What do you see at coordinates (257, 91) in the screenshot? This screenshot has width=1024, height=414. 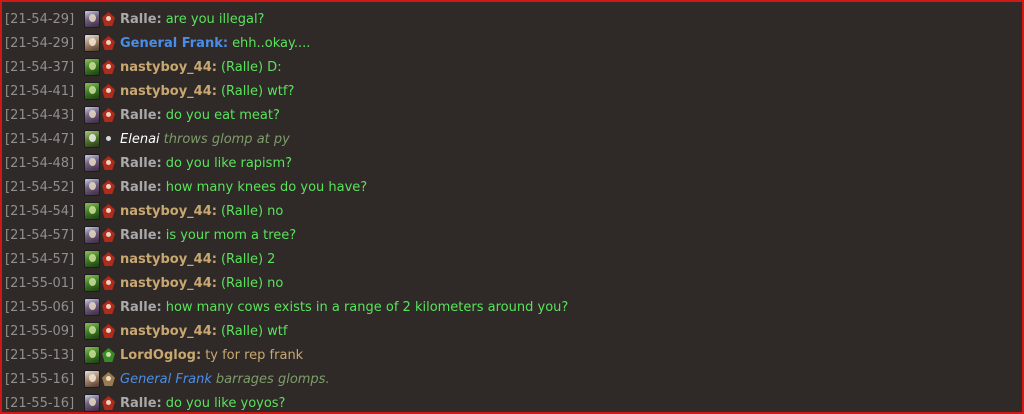 I see `message-text: (Ralle) wtf?` at bounding box center [257, 91].